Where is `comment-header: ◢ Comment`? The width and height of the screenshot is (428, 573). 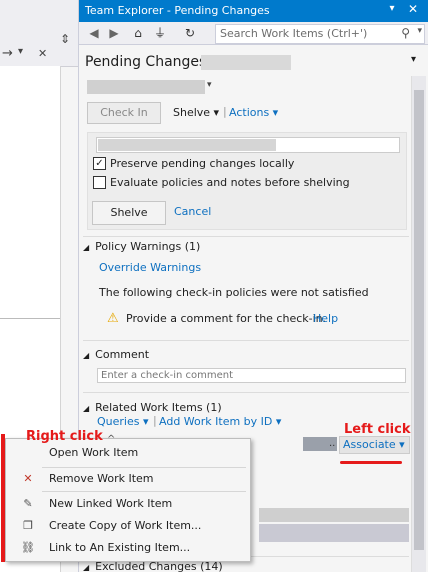 comment-header: ◢ Comment is located at coordinates (116, 354).